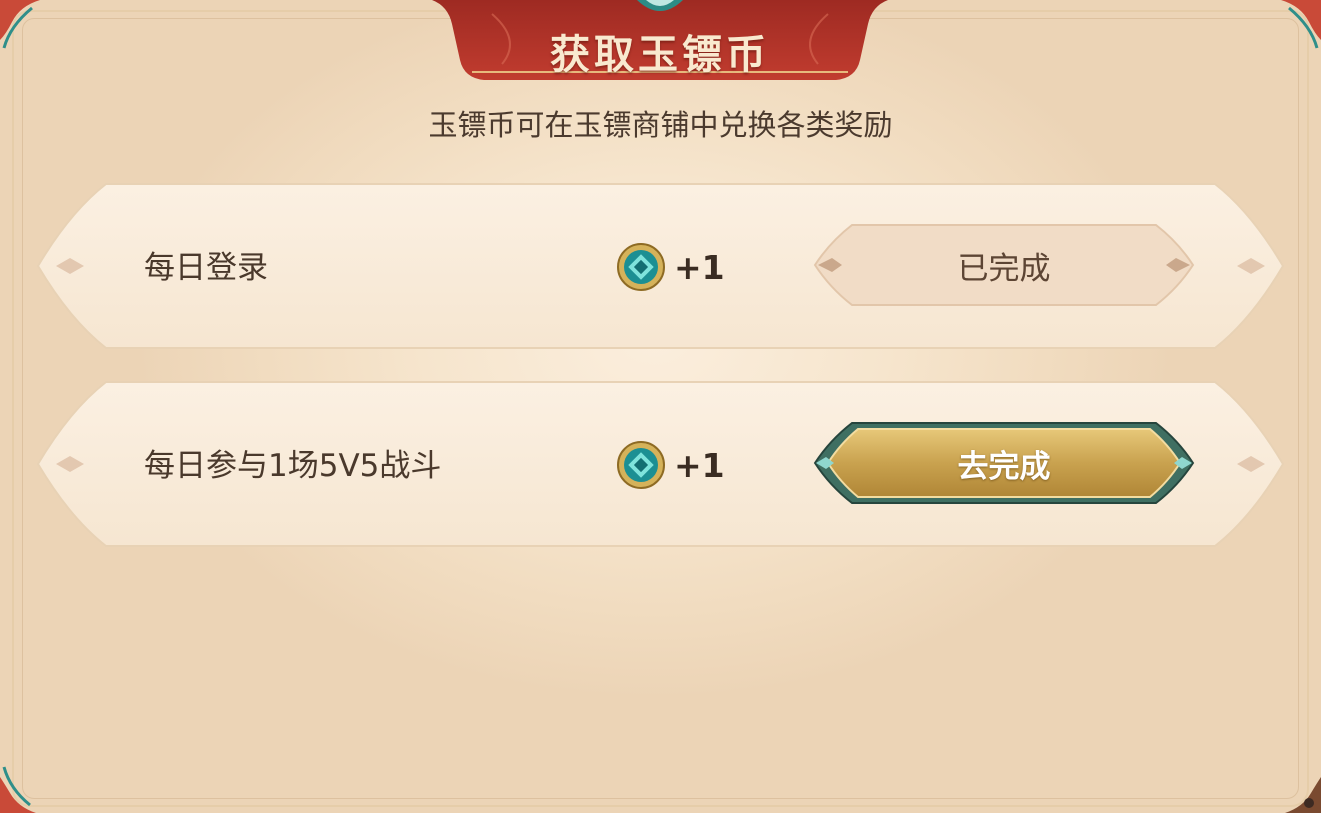 The height and width of the screenshot is (813, 1321). What do you see at coordinates (660, 125) in the screenshot?
I see `dialog-subtitle: 玉镖币可在玉镖商铺中兑换各类奖励` at bounding box center [660, 125].